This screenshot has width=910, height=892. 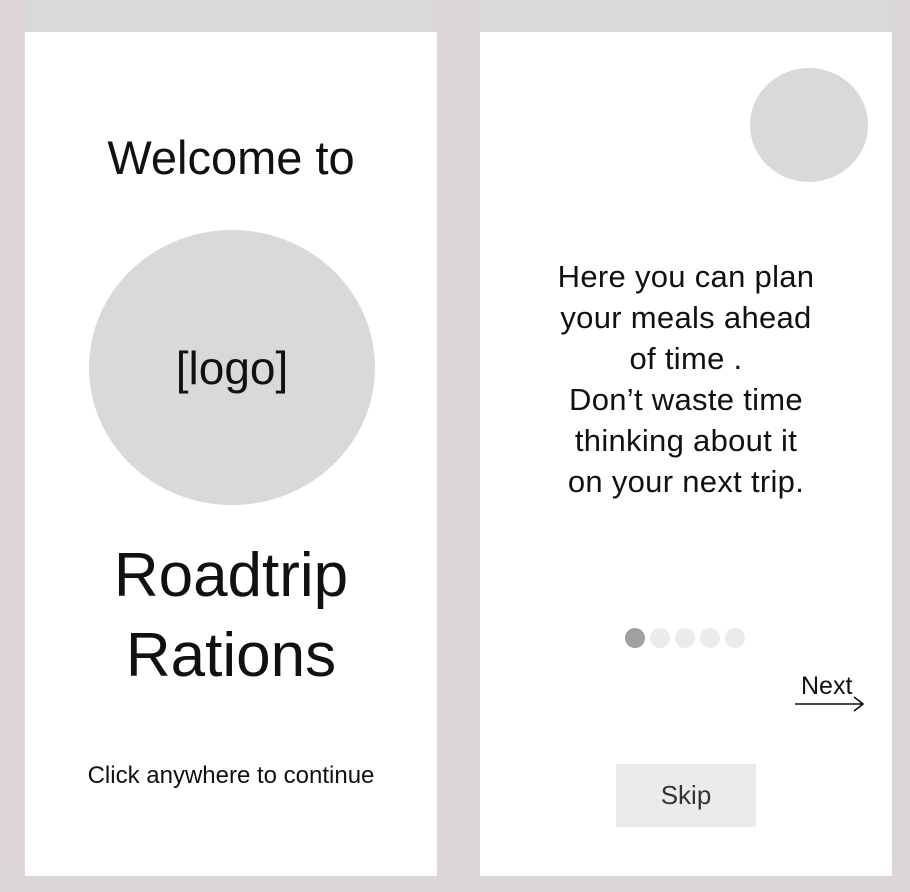 I want to click on logo-placeholder: [logo], so click(x=232, y=367).